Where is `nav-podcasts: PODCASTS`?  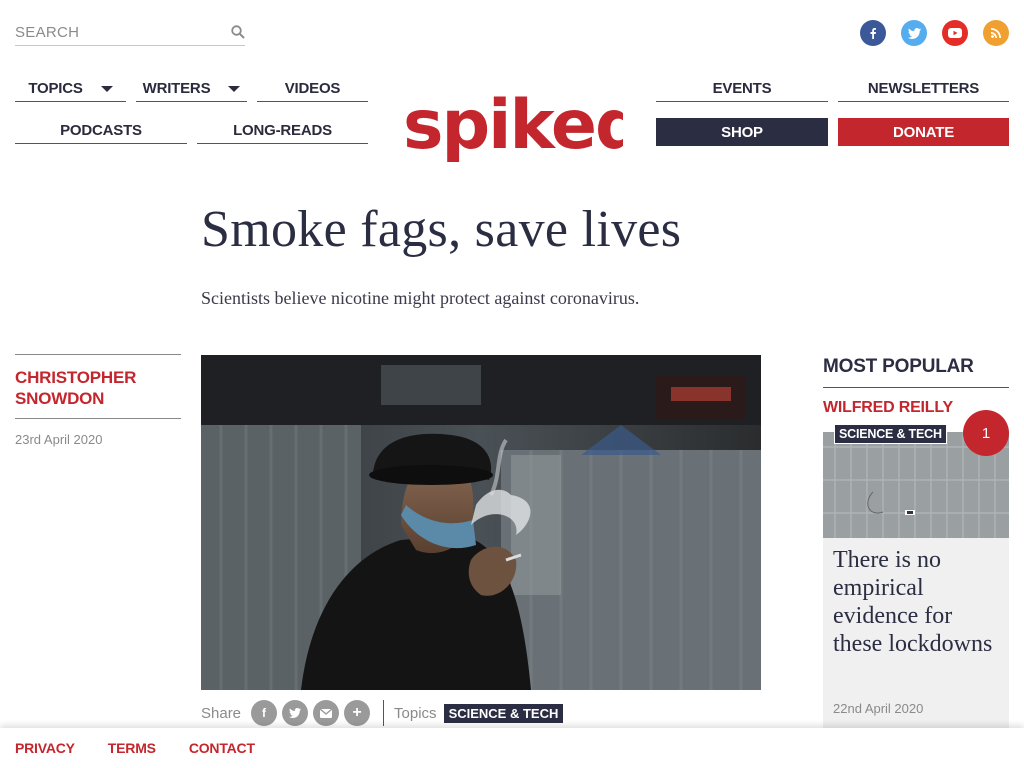
nav-podcasts: PODCASTS is located at coordinates (101, 131).